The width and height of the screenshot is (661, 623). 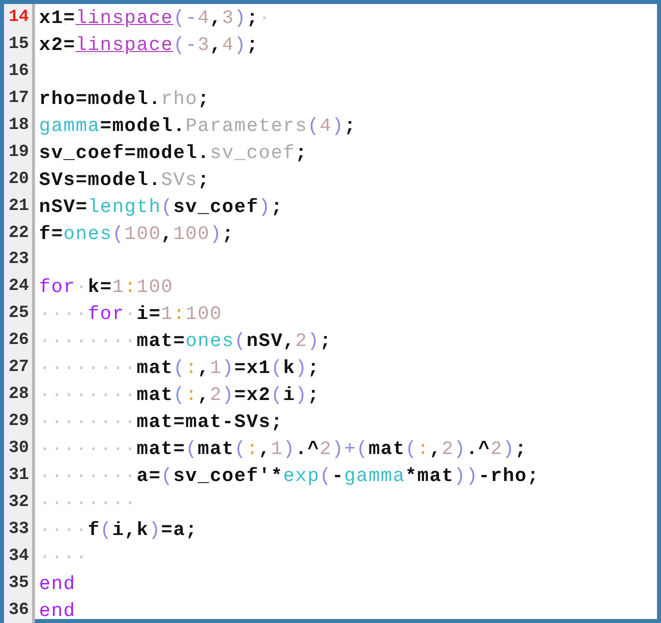 I want to click on code-line: ········a=(sv_coef'*exp(-gamma*mat))-rho;, so click(x=289, y=476).